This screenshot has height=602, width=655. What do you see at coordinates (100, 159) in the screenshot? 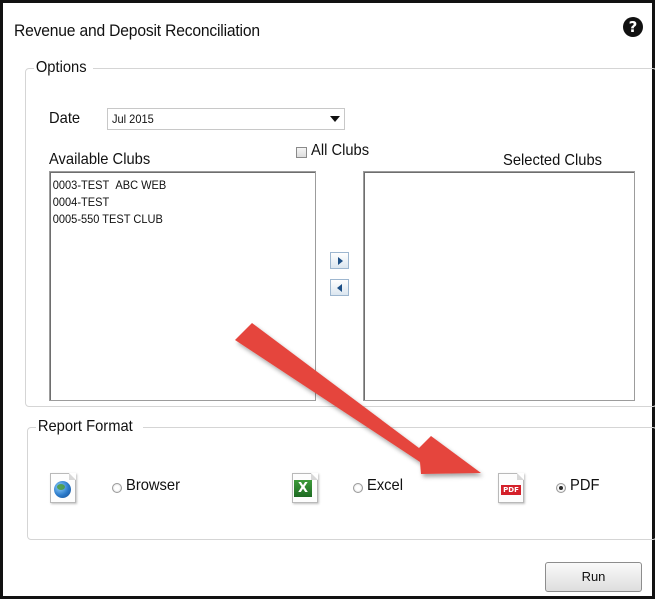
I see `available-clubs-label: Available Clubs` at bounding box center [100, 159].